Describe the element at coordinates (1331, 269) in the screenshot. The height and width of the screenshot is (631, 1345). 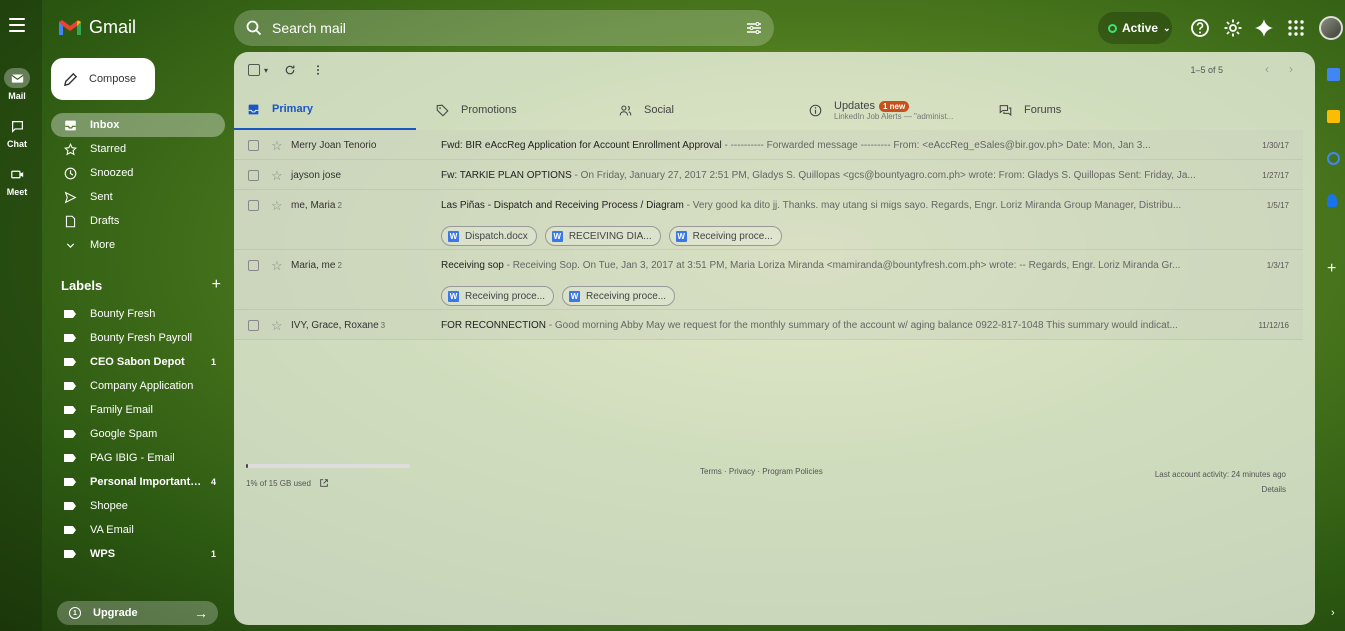
I see `add-app-icon: +` at that location.